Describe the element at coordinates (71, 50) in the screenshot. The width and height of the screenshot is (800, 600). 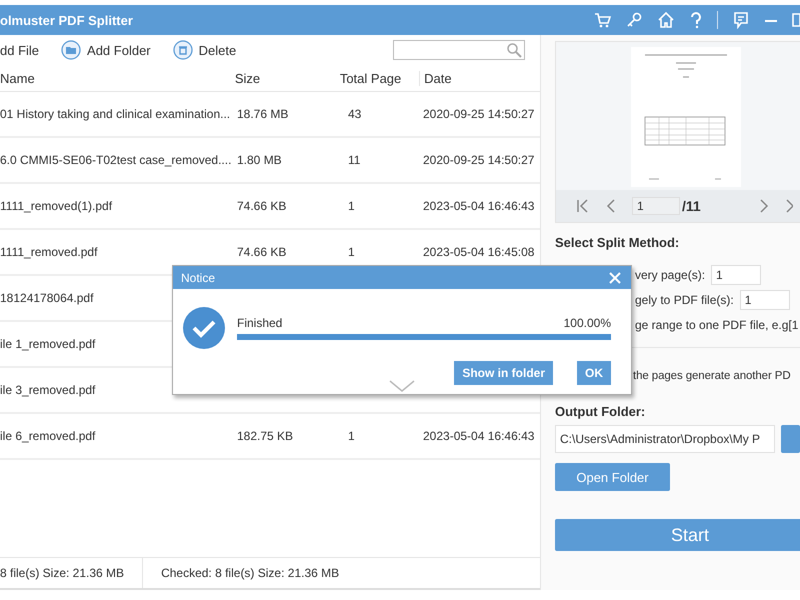
I see `folder-icon` at that location.